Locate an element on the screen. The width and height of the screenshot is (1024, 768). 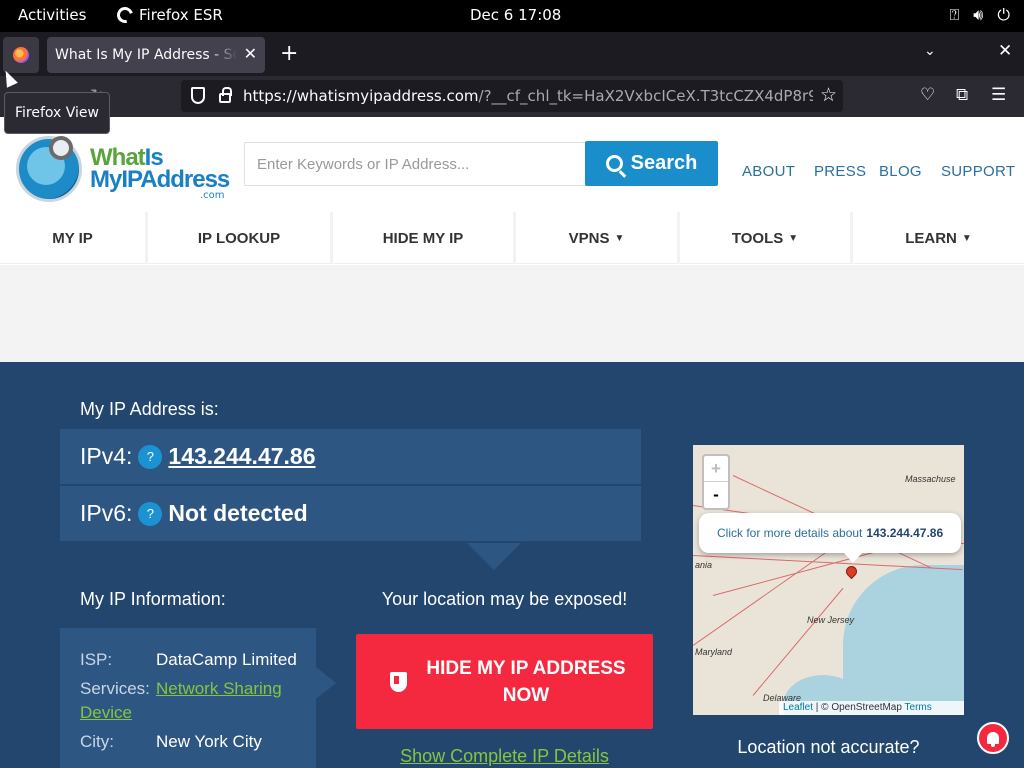
magnifier-icon is located at coordinates (61, 148).